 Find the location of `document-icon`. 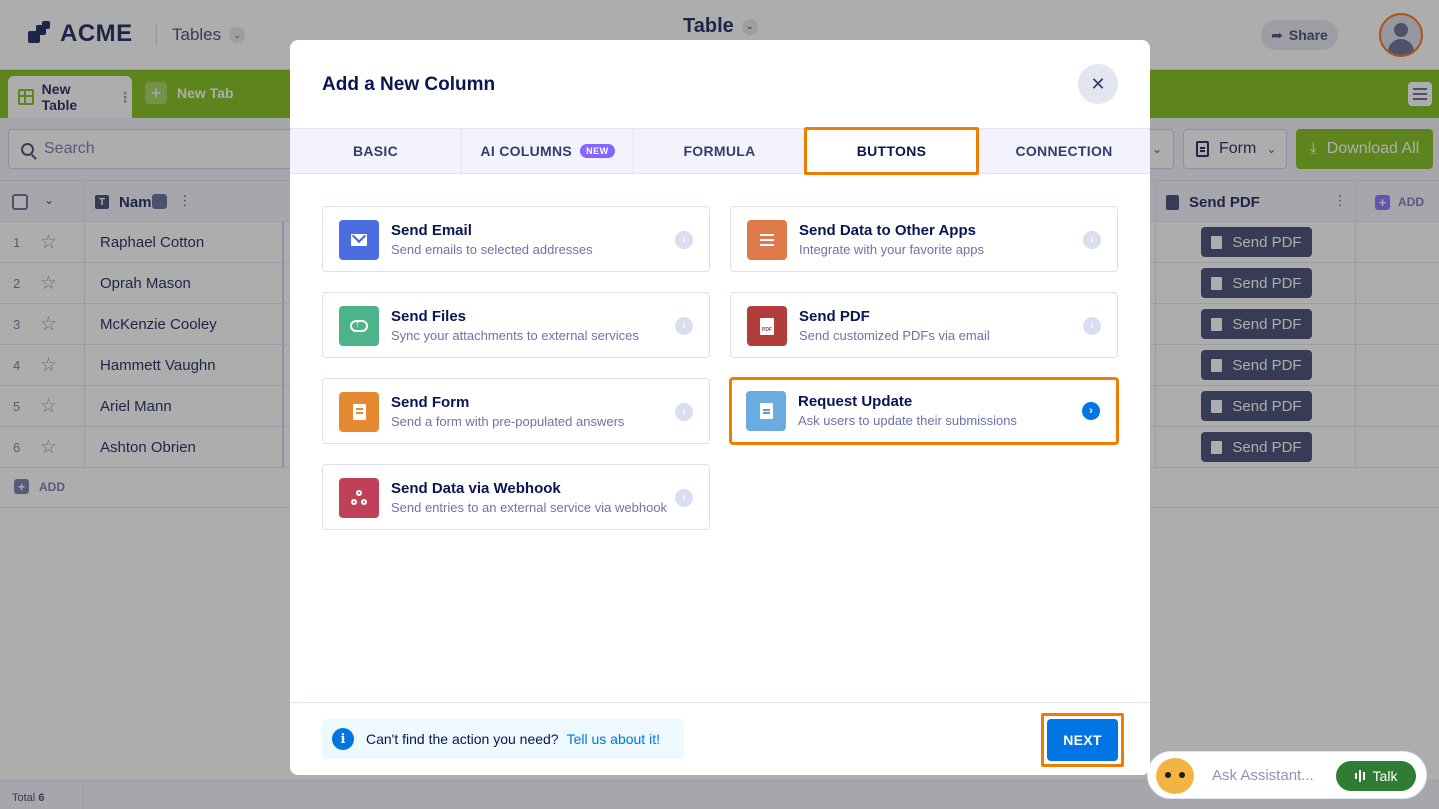

document-icon is located at coordinates (766, 411).